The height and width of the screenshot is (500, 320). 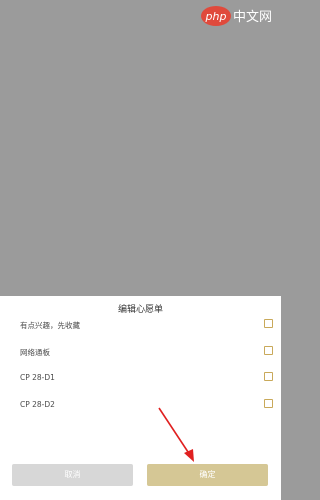 I want to click on site-watermark-logo: php 中文网, so click(x=238, y=17).